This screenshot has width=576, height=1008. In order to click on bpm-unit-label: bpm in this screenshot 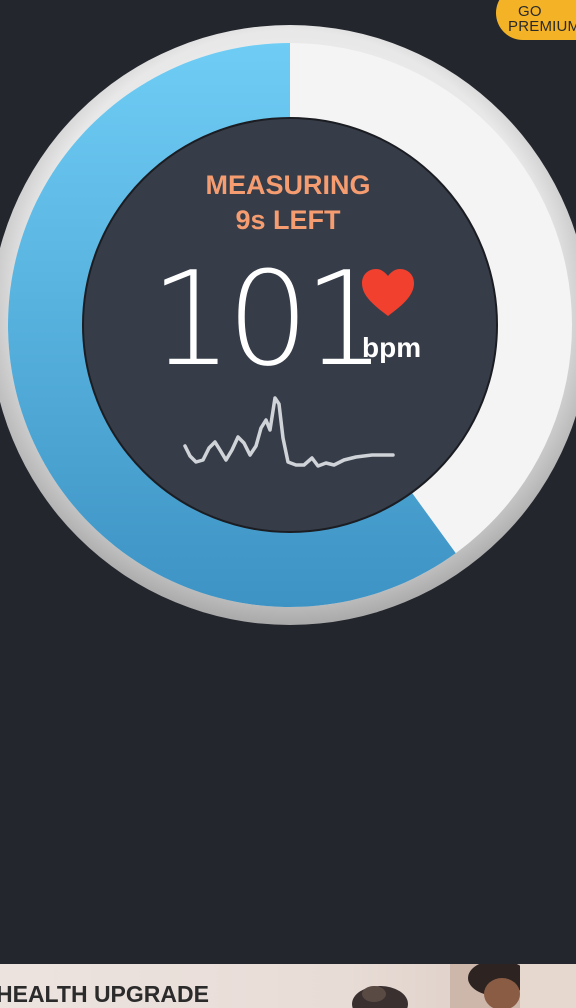, I will do `click(392, 347)`.